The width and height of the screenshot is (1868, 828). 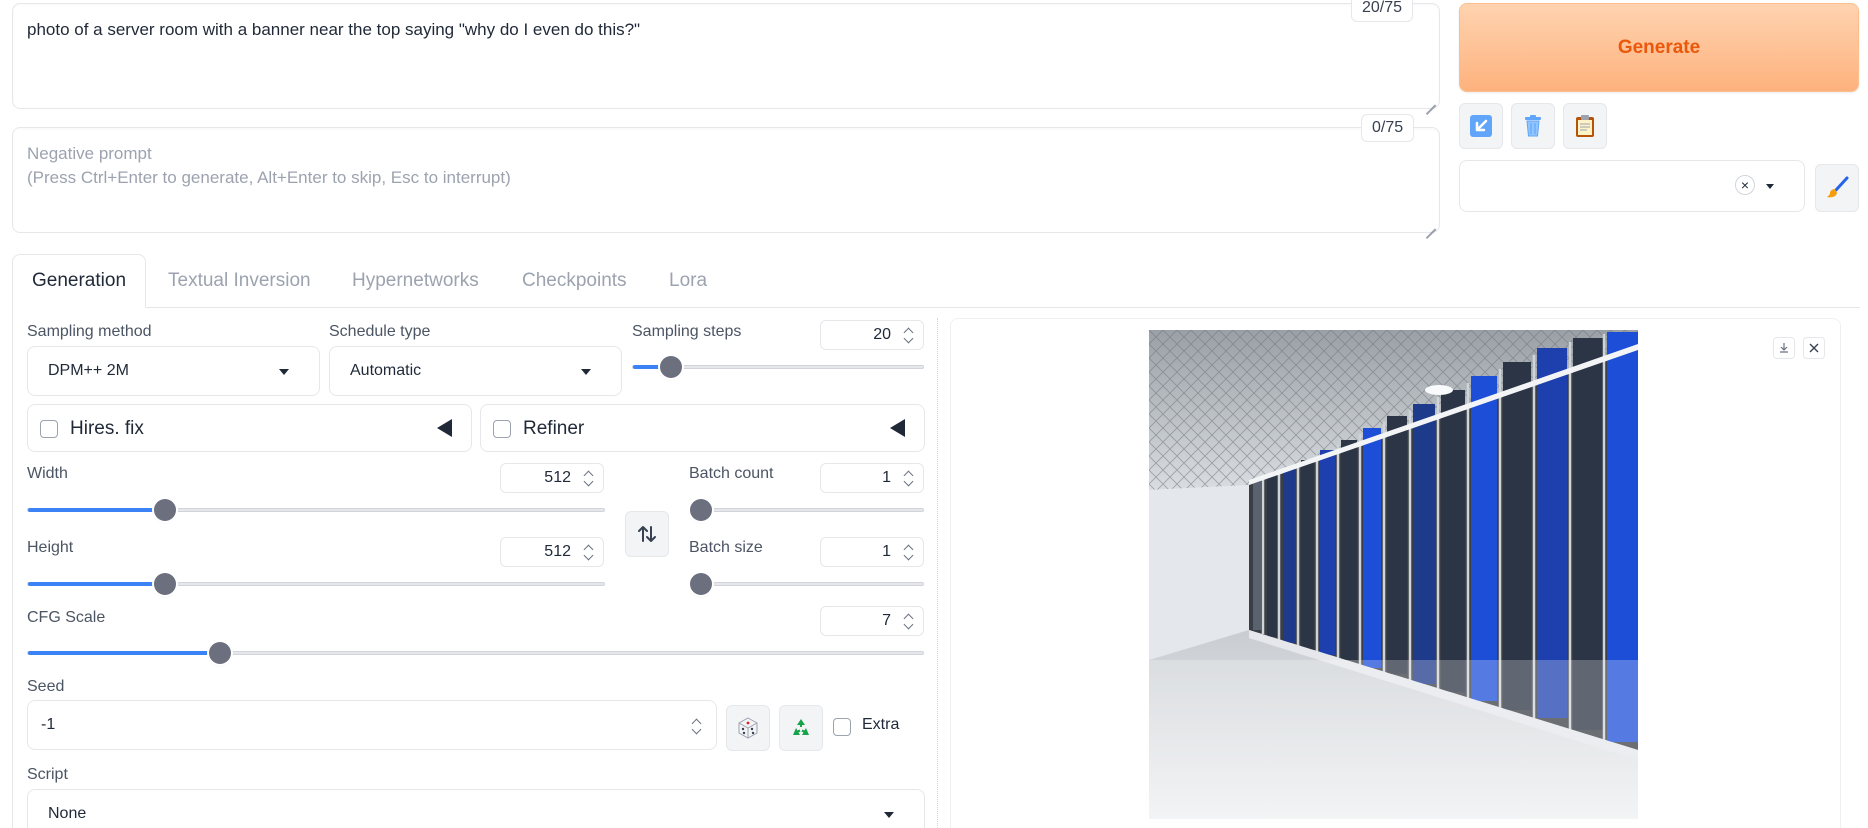 I want to click on width-value: 512, so click(x=557, y=477).